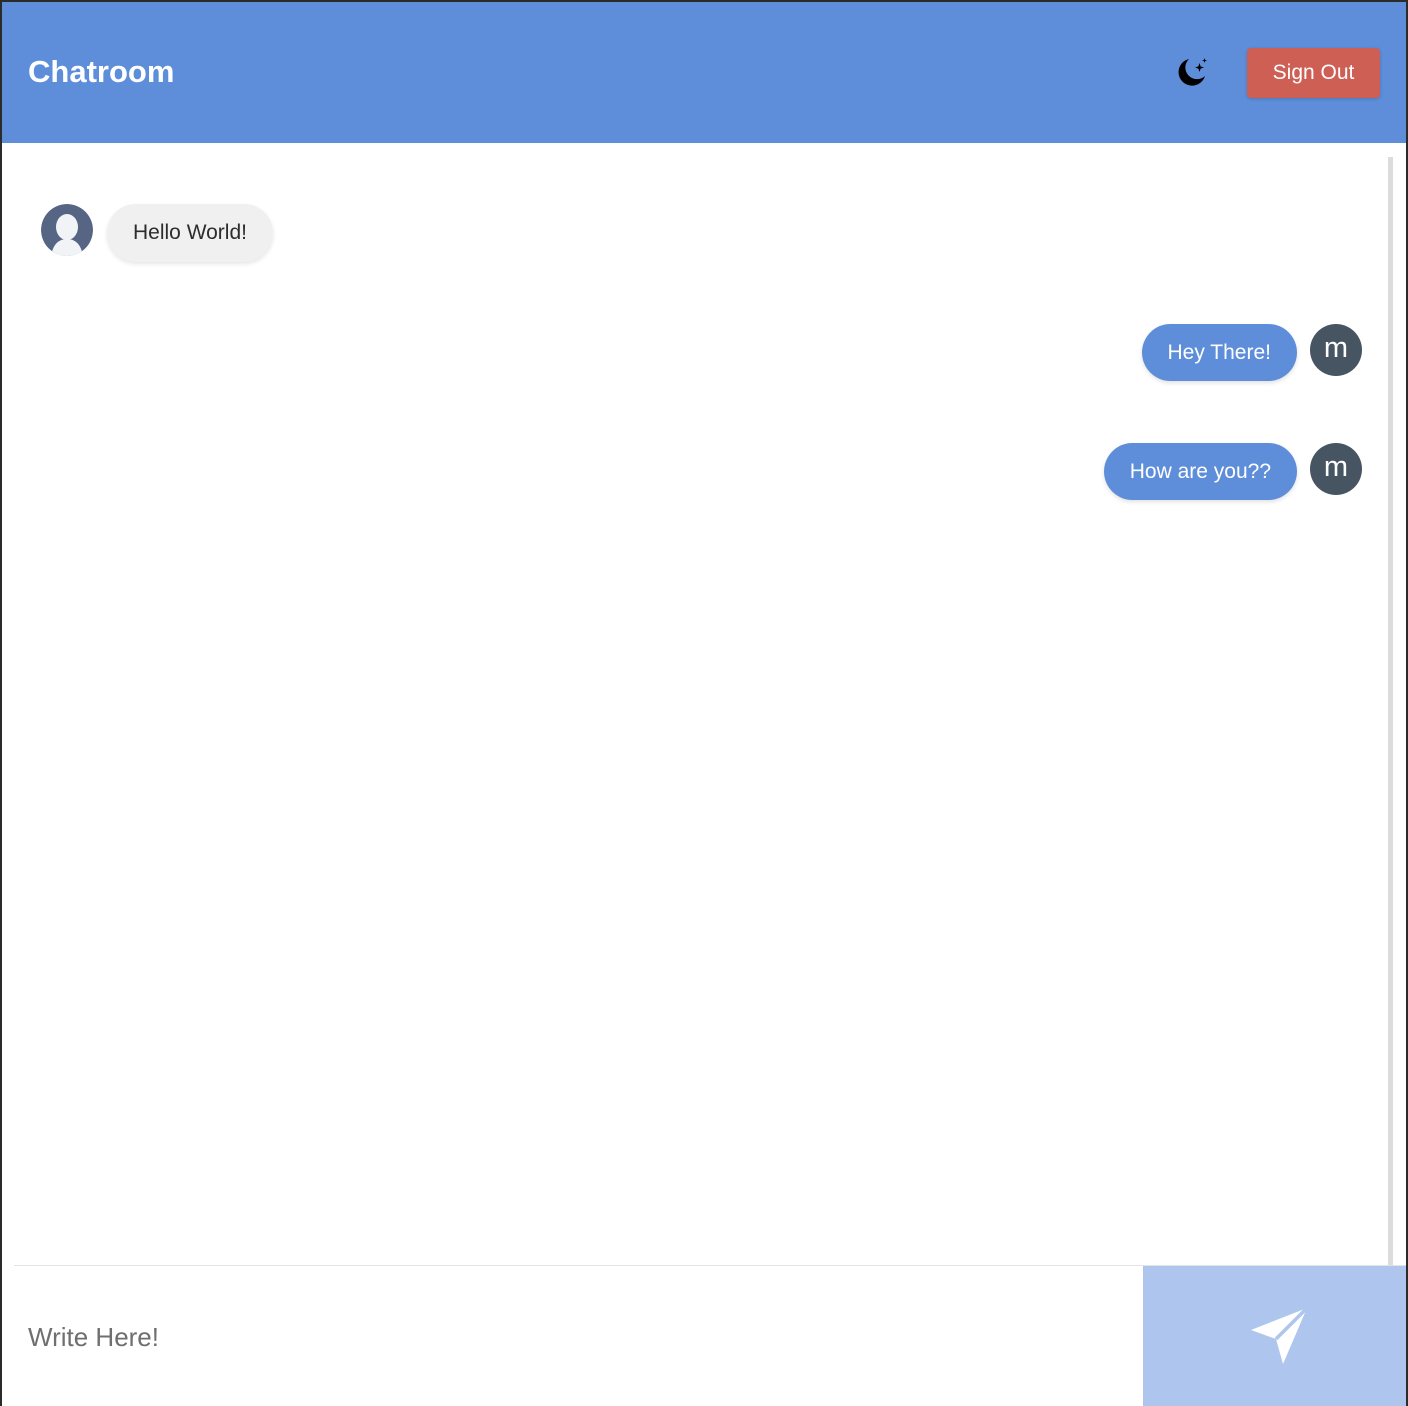 Image resolution: width=1408 pixels, height=1406 pixels. Describe the element at coordinates (101, 71) in the screenshot. I see `app-title: Chatroom` at that location.